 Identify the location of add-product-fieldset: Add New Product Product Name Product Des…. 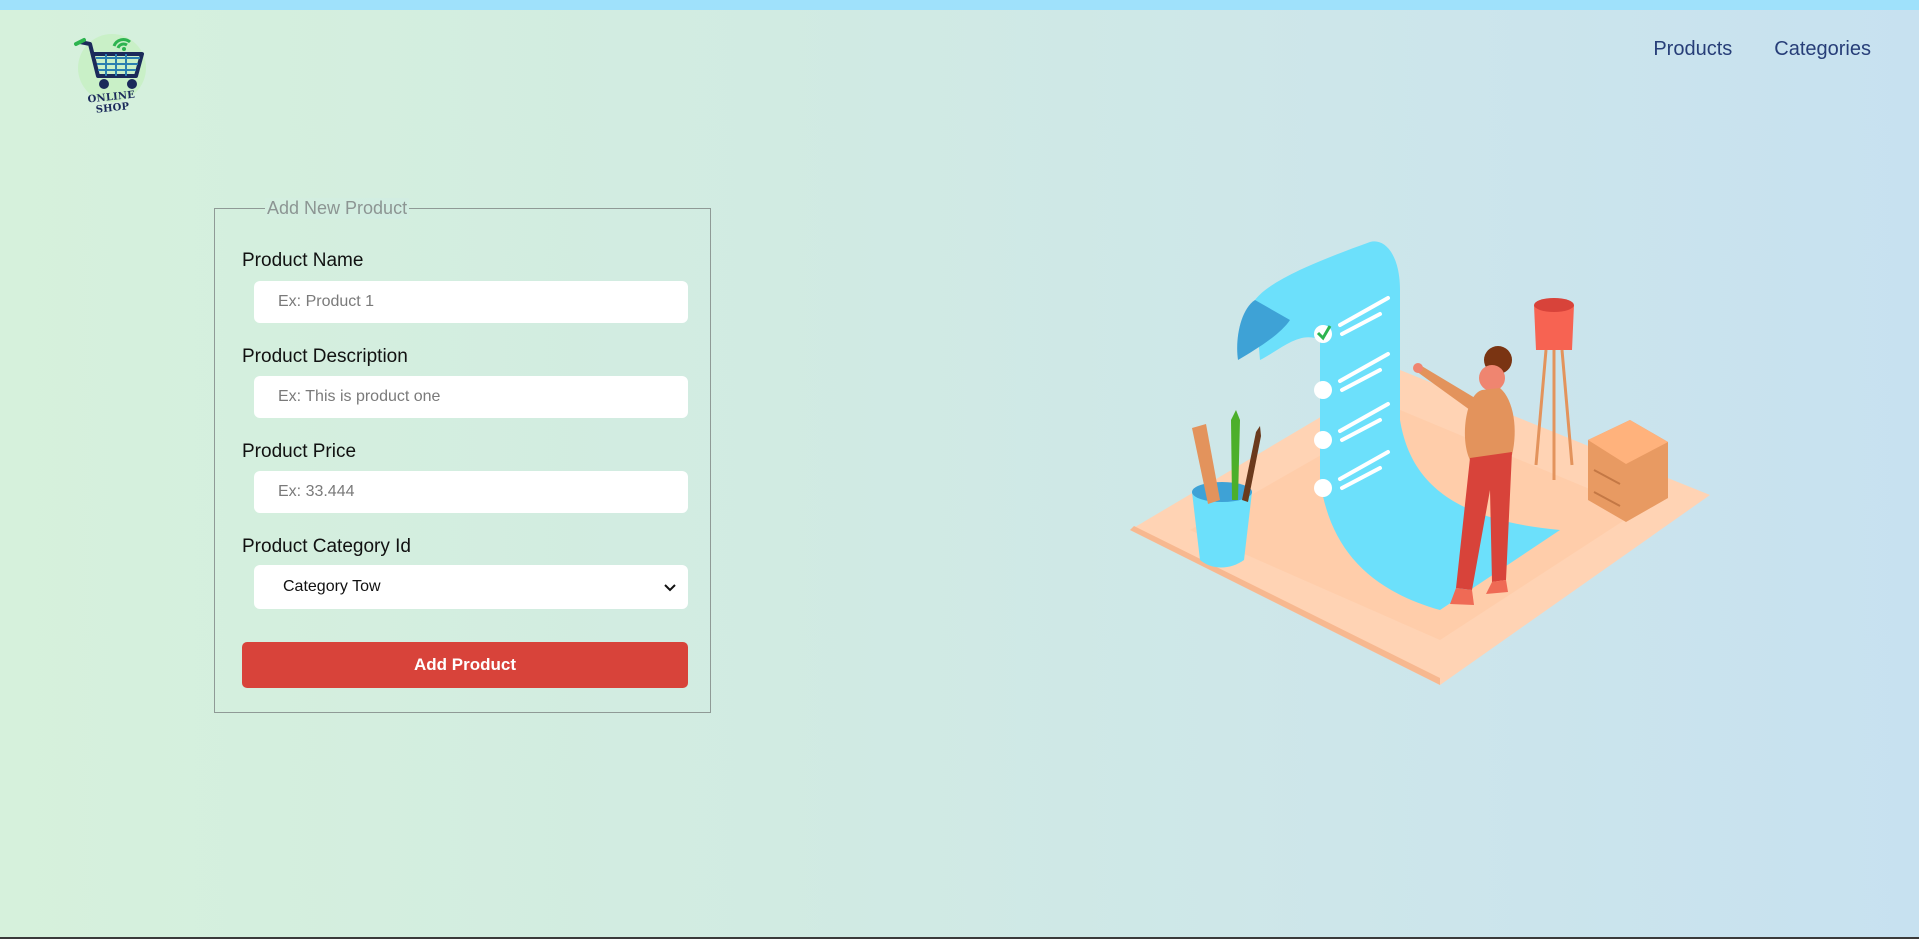
(462, 455).